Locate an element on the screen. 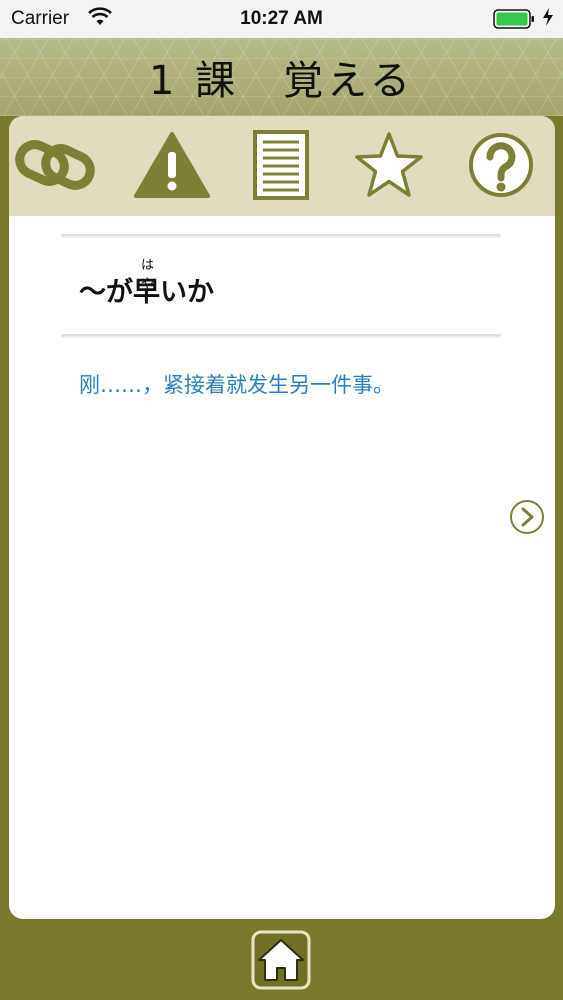 The height and width of the screenshot is (1000, 563). clock: 10:27 AM is located at coordinates (281, 18).